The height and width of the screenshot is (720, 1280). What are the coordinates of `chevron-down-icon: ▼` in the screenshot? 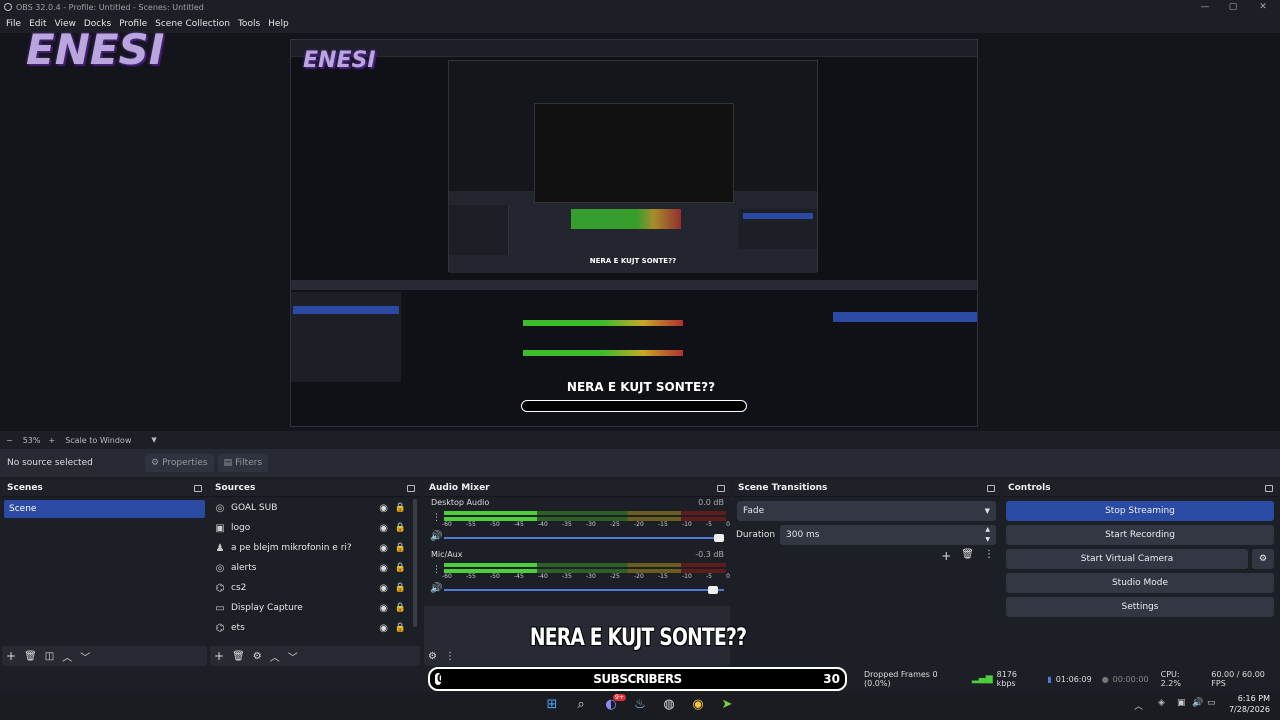 It's located at (153, 440).